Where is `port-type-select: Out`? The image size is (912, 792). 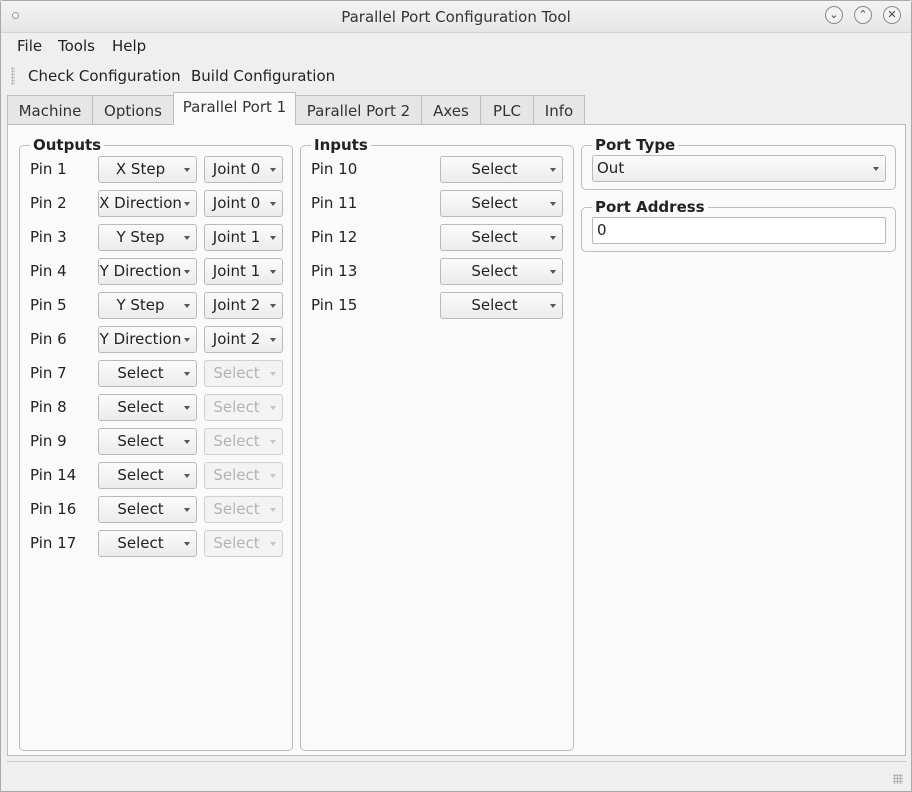
port-type-select: Out is located at coordinates (739, 168).